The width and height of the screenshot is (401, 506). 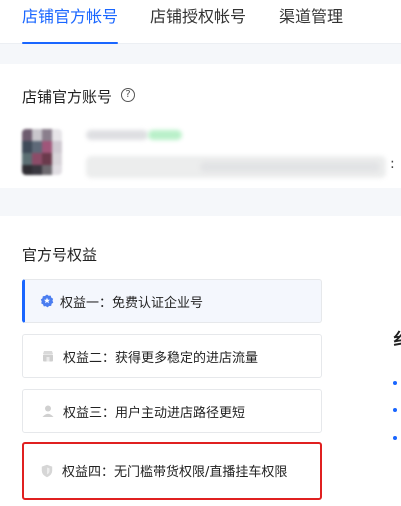 What do you see at coordinates (42, 152) in the screenshot?
I see `avatar` at bounding box center [42, 152].